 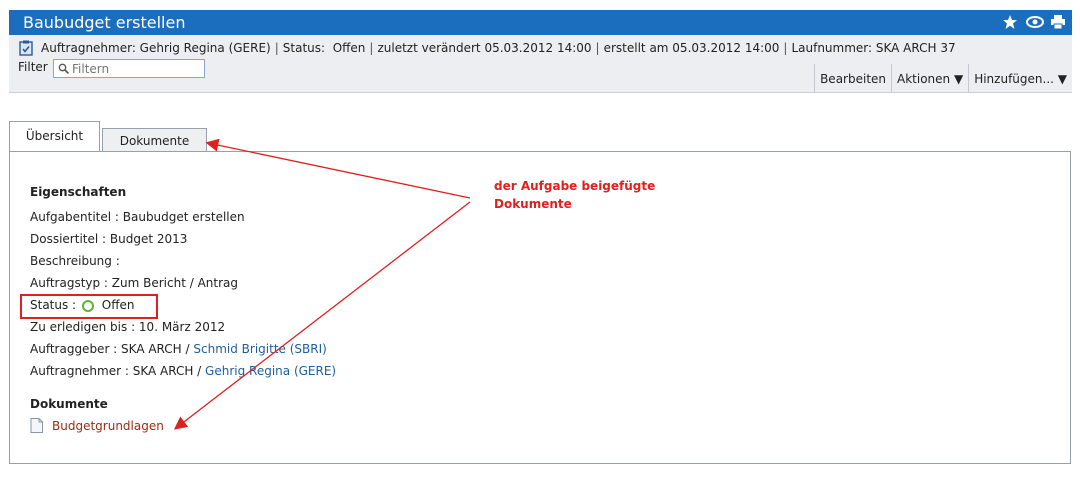 What do you see at coordinates (322, 315) in the screenshot?
I see `arrow-to-document-link` at bounding box center [322, 315].